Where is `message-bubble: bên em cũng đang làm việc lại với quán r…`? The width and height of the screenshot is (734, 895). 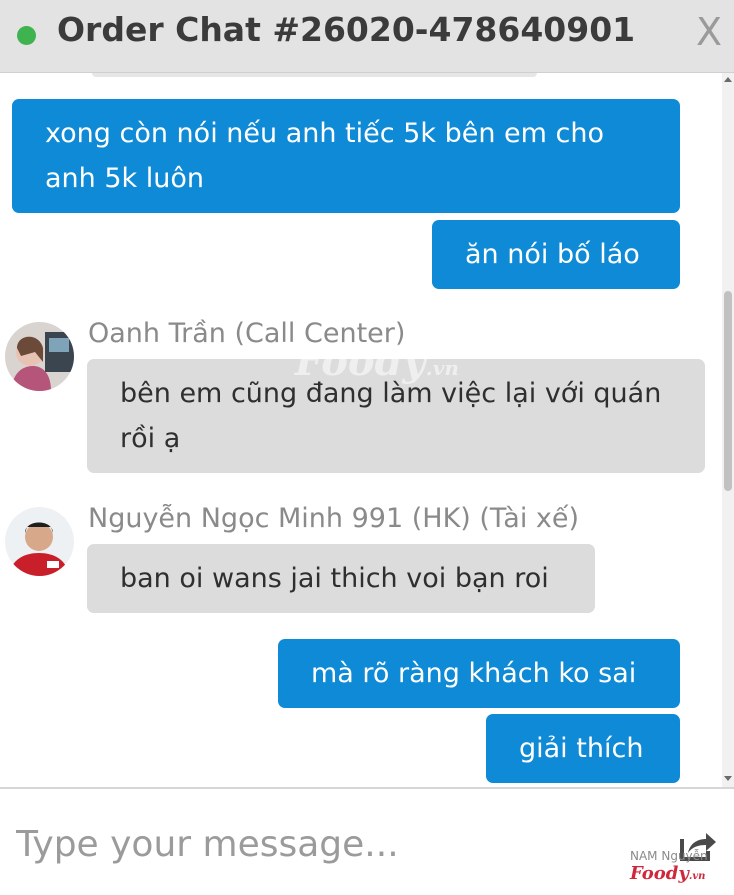 message-bubble: bên em cũng đang làm việc lại với quán r… is located at coordinates (396, 416).